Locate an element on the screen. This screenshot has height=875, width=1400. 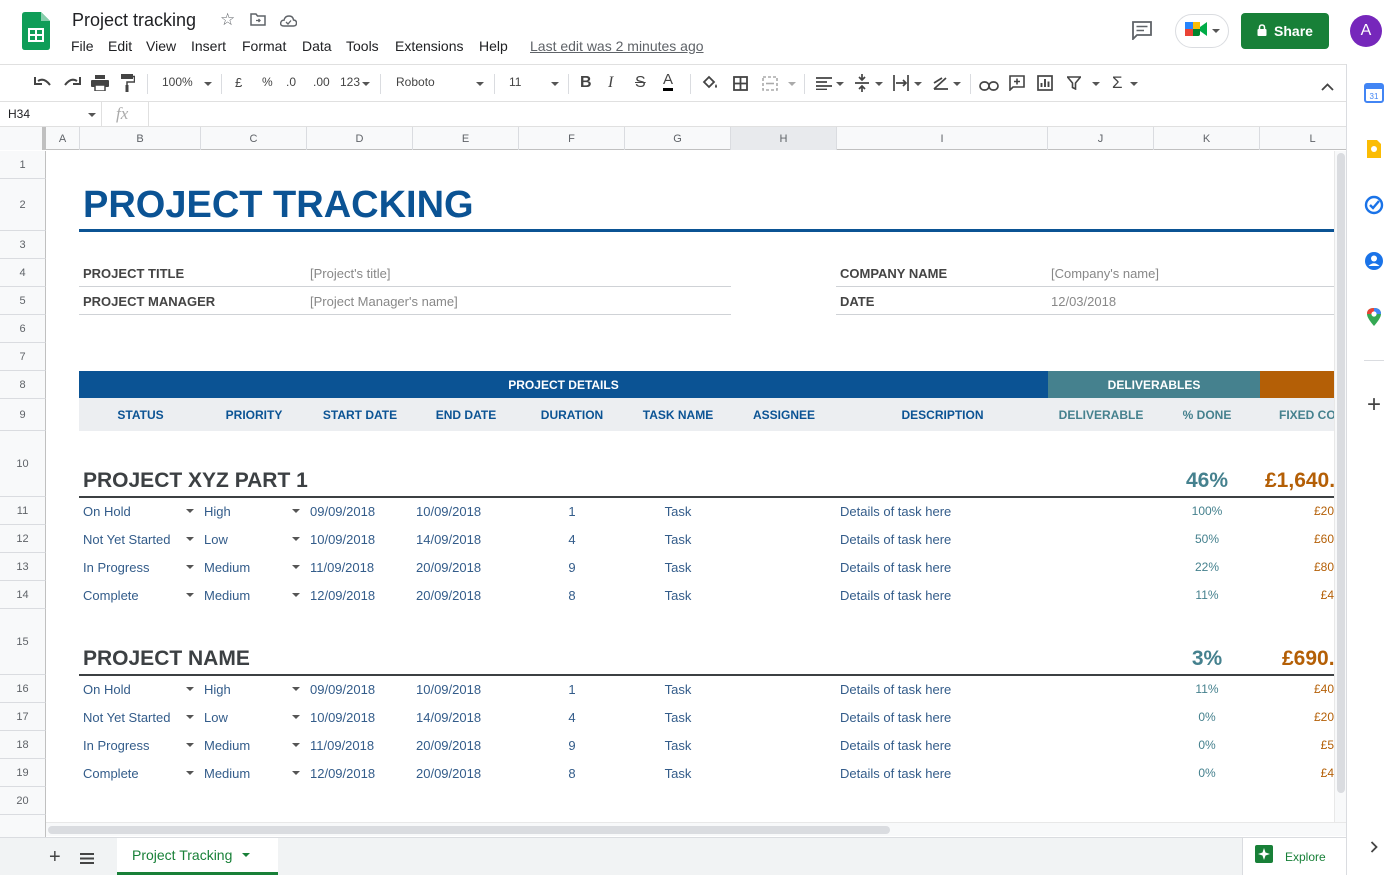
row-header: 3 is located at coordinates (23, 245).